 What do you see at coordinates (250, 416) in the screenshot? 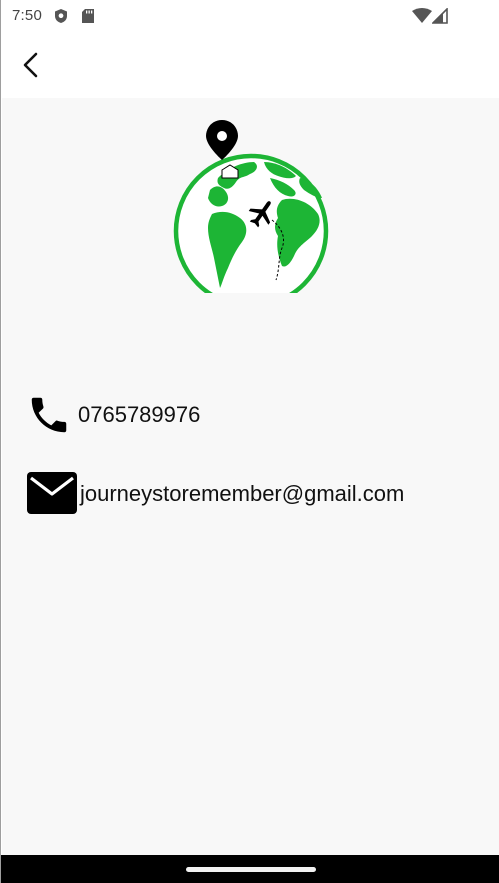
I see `phone-row: 0765789976` at bounding box center [250, 416].